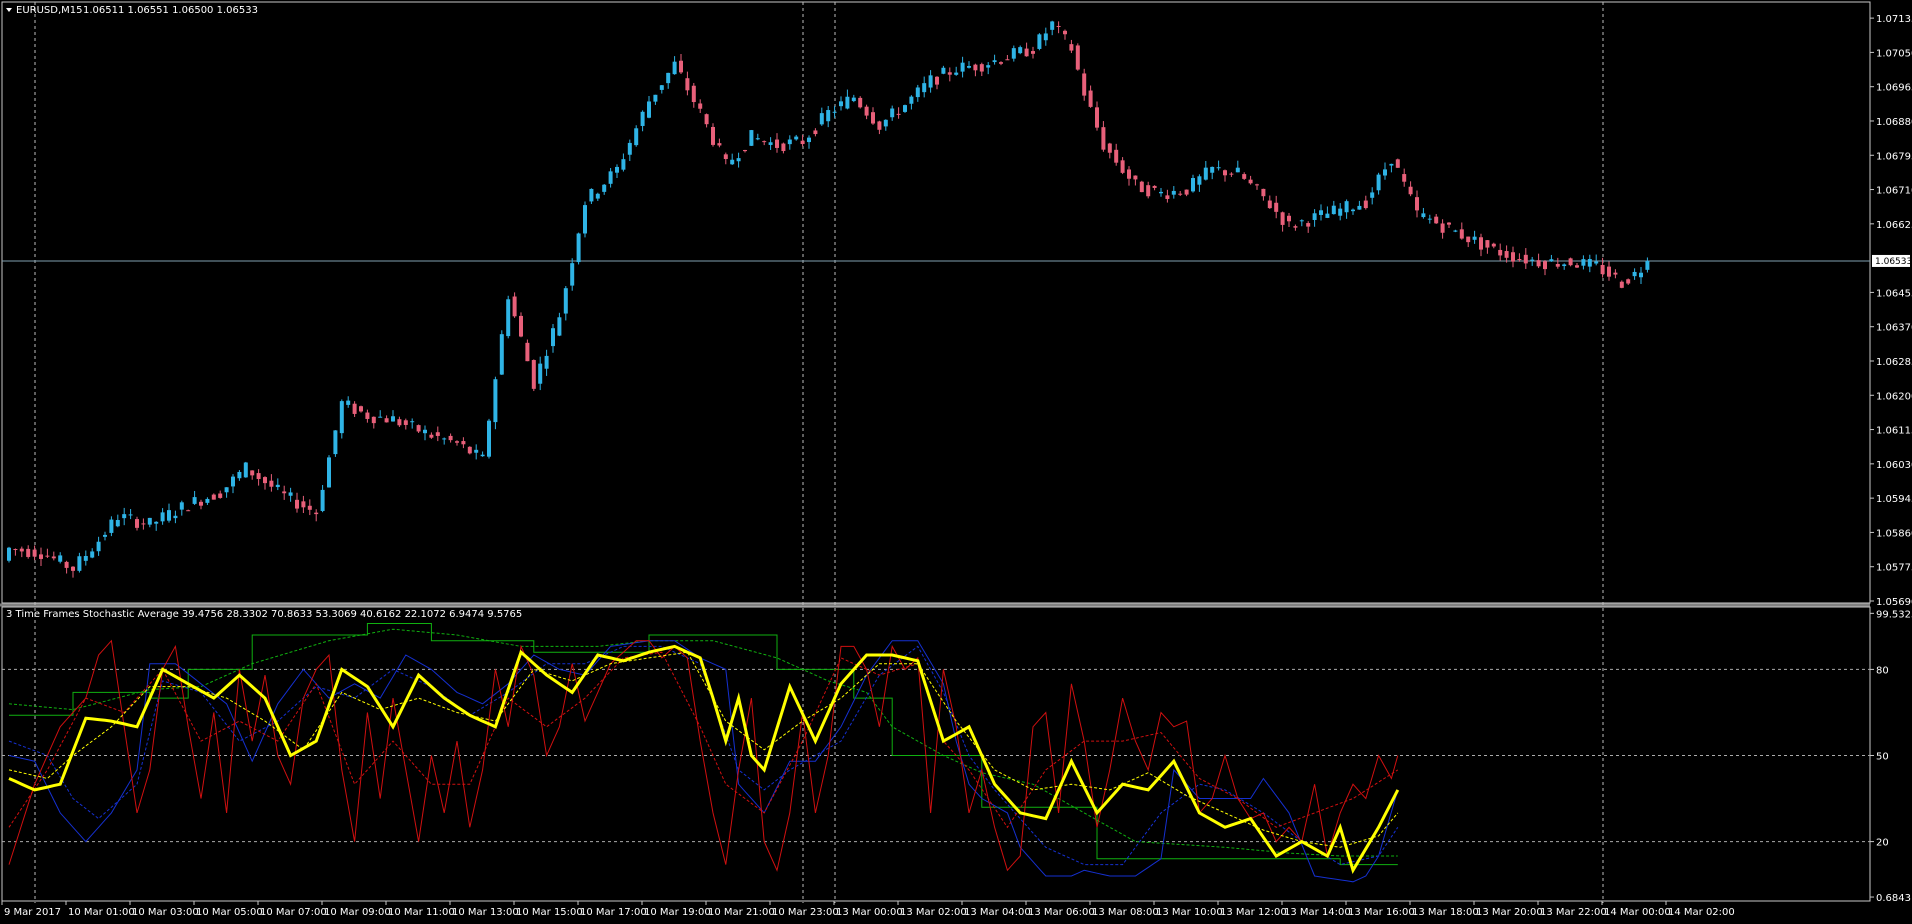  I want to click on price-tick-label: 1.06370, so click(1894, 328).